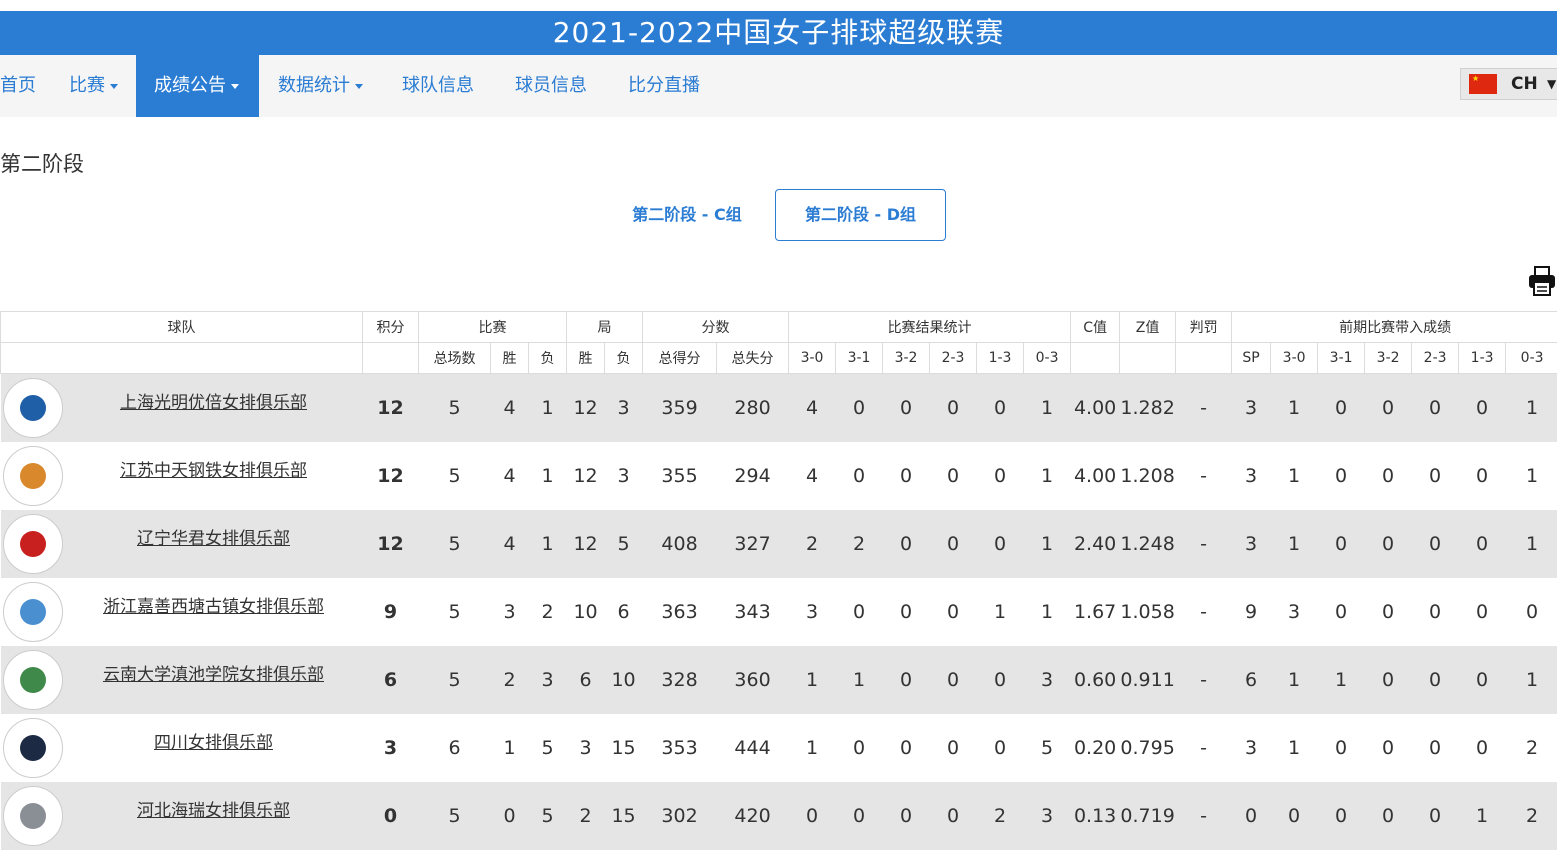 The image size is (1557, 857). What do you see at coordinates (1531, 358) in the screenshot?
I see `subheader-carry: 0-3` at bounding box center [1531, 358].